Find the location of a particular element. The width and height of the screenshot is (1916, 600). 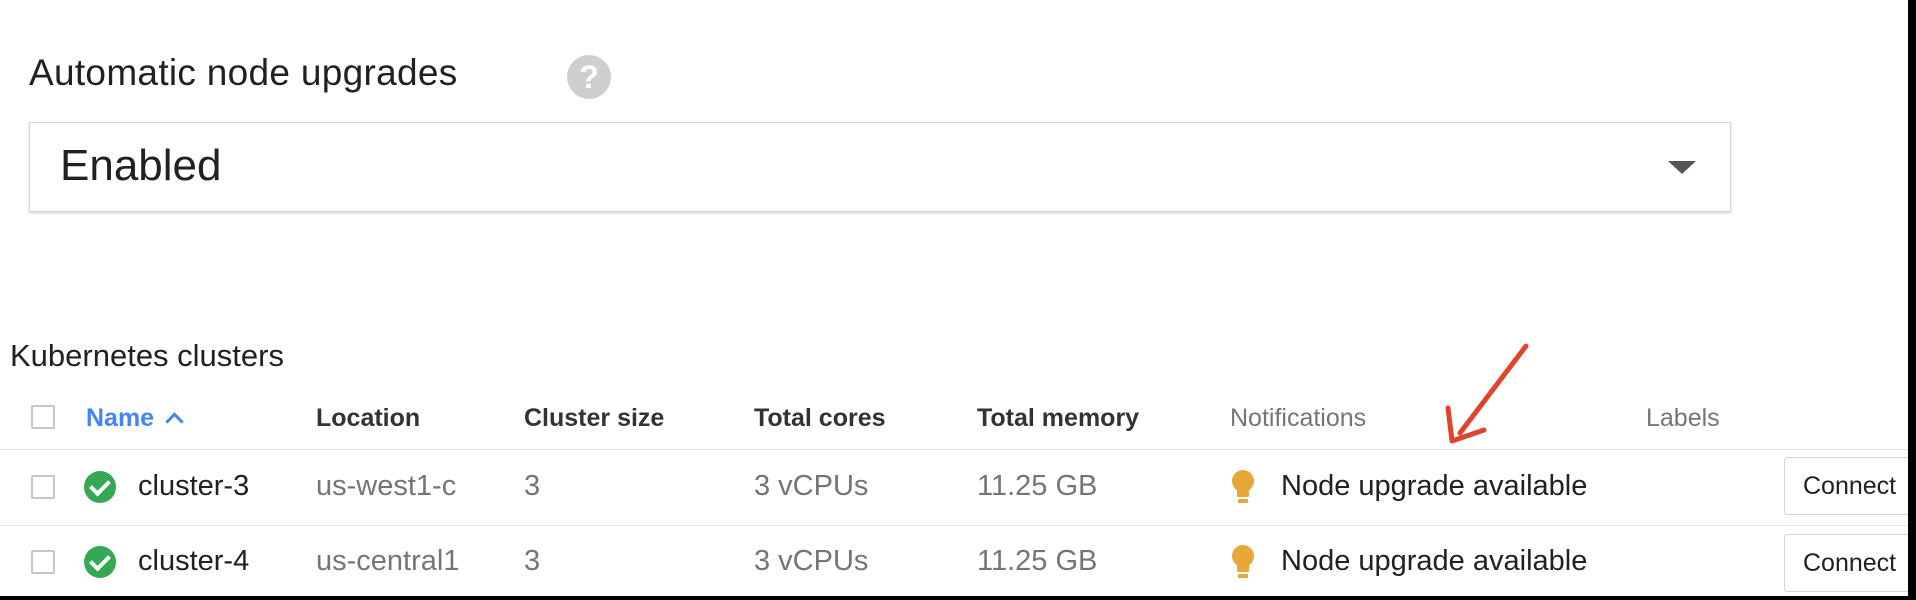

table-row-divider is located at coordinates (954, 525).